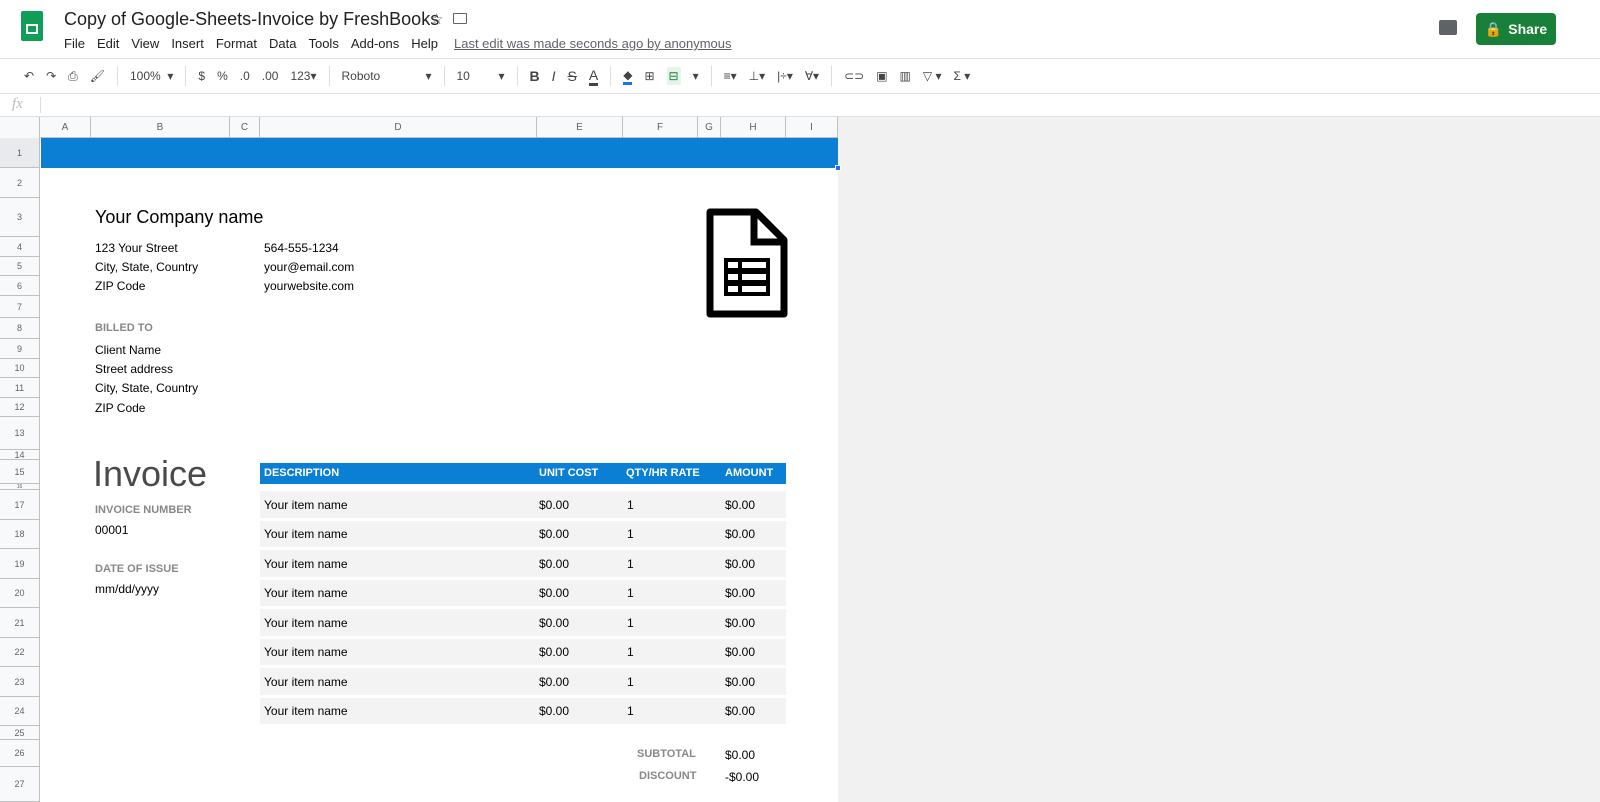 This screenshot has width=1600, height=802. I want to click on strikethrough-button: S, so click(572, 76).